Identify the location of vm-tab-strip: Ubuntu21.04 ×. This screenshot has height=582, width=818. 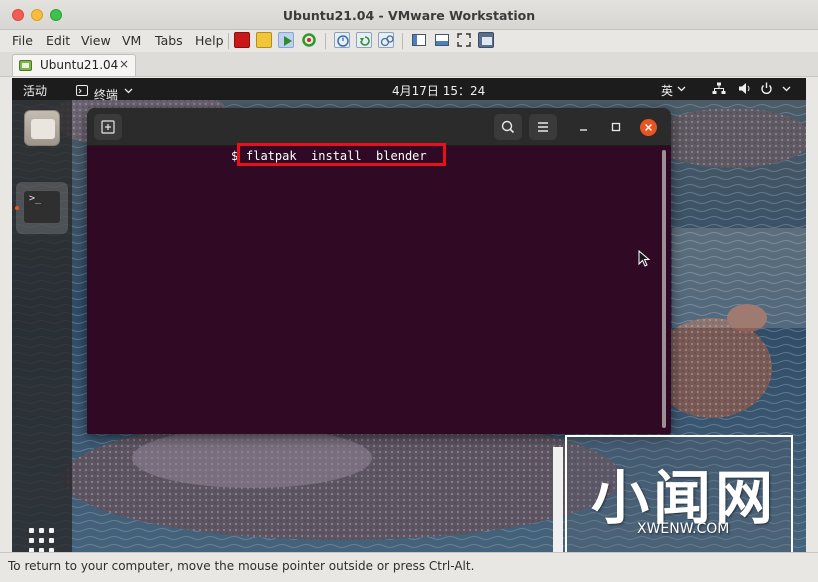
(409, 64).